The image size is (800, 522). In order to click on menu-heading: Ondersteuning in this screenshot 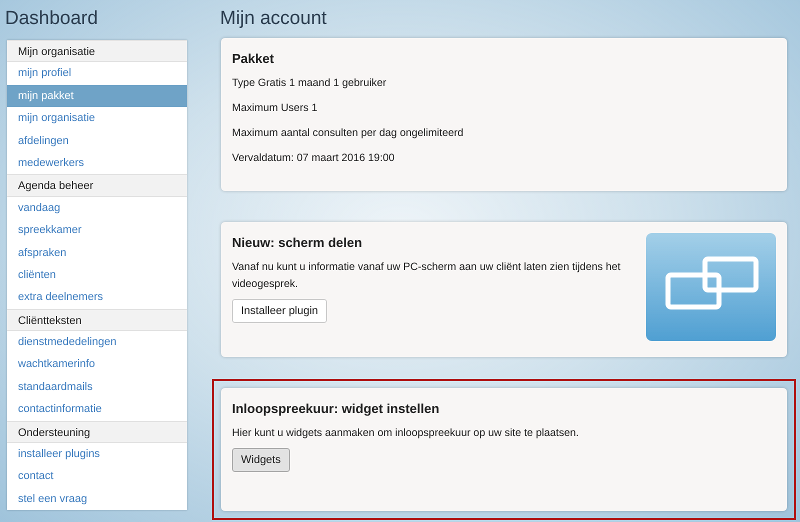, I will do `click(97, 432)`.